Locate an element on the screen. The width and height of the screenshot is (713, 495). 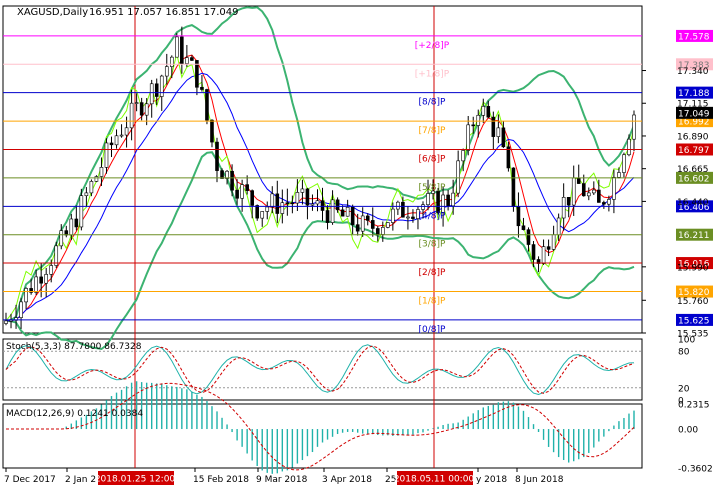
murrey-price-label: 16.602 is located at coordinates (694, 179).